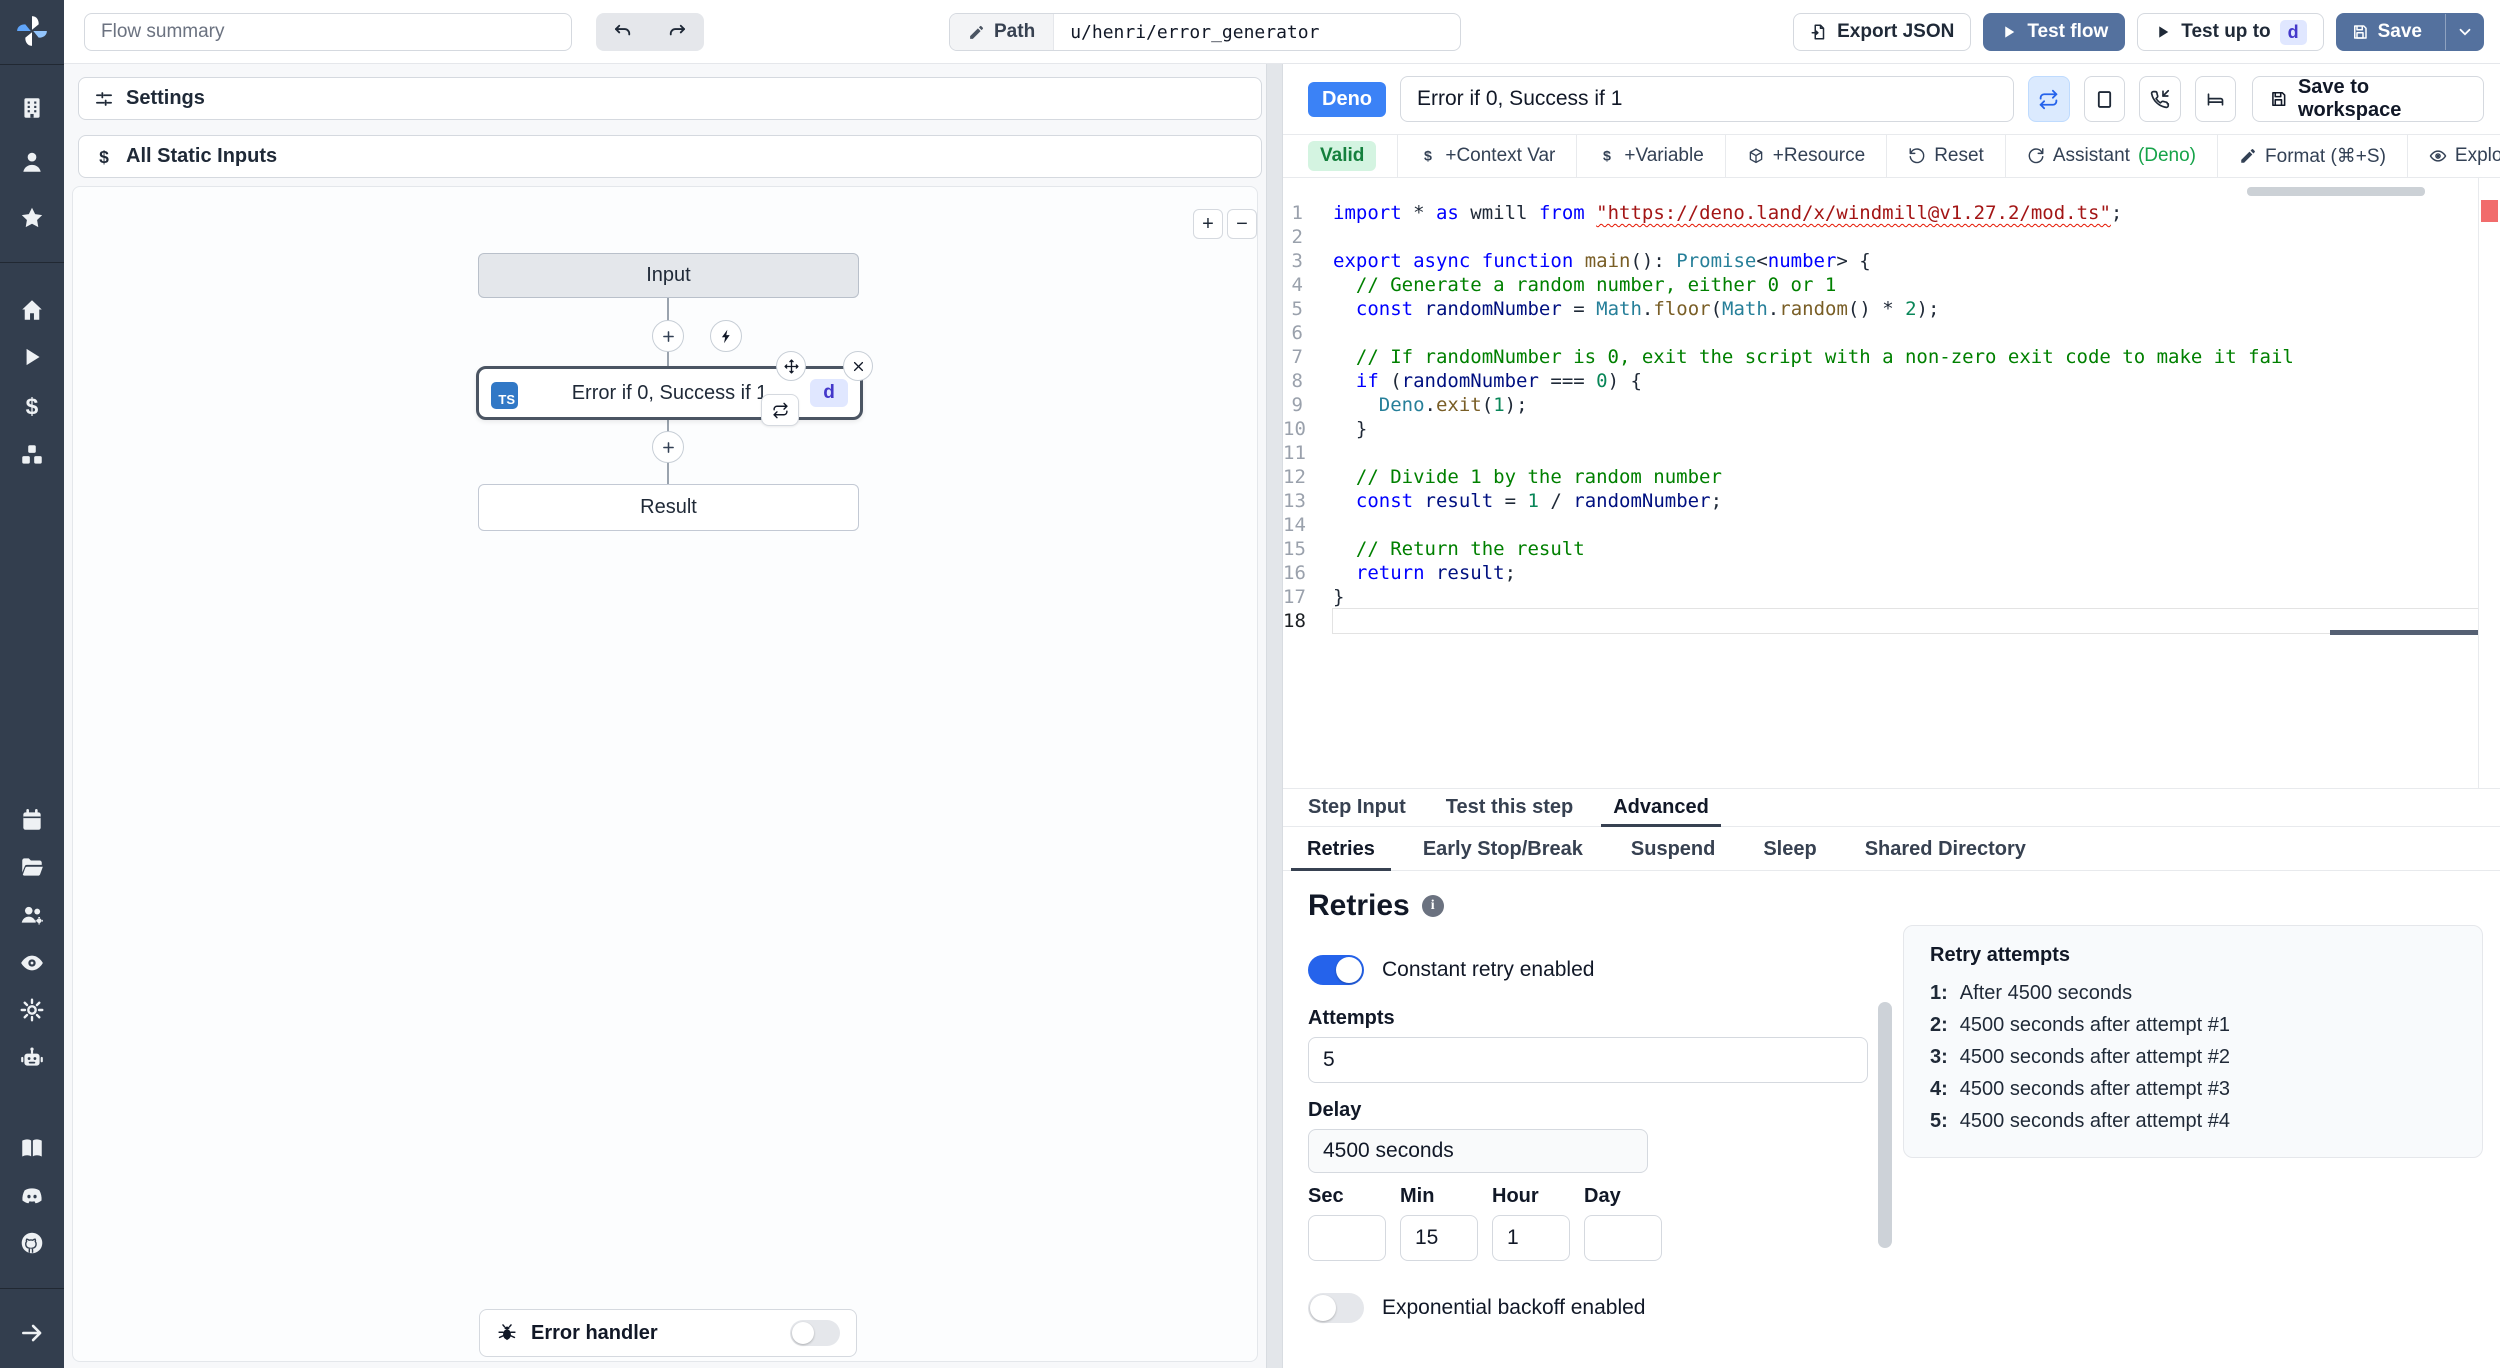  What do you see at coordinates (670, 98) in the screenshot?
I see `flow-settings-button: Settings` at bounding box center [670, 98].